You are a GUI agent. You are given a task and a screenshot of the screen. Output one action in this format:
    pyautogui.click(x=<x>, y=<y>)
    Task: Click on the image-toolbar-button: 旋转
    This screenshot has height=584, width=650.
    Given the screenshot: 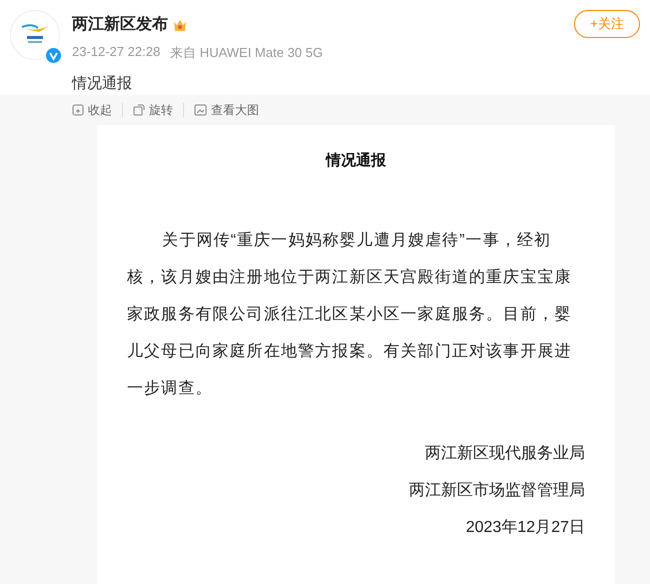 What is the action you would take?
    pyautogui.click(x=158, y=110)
    